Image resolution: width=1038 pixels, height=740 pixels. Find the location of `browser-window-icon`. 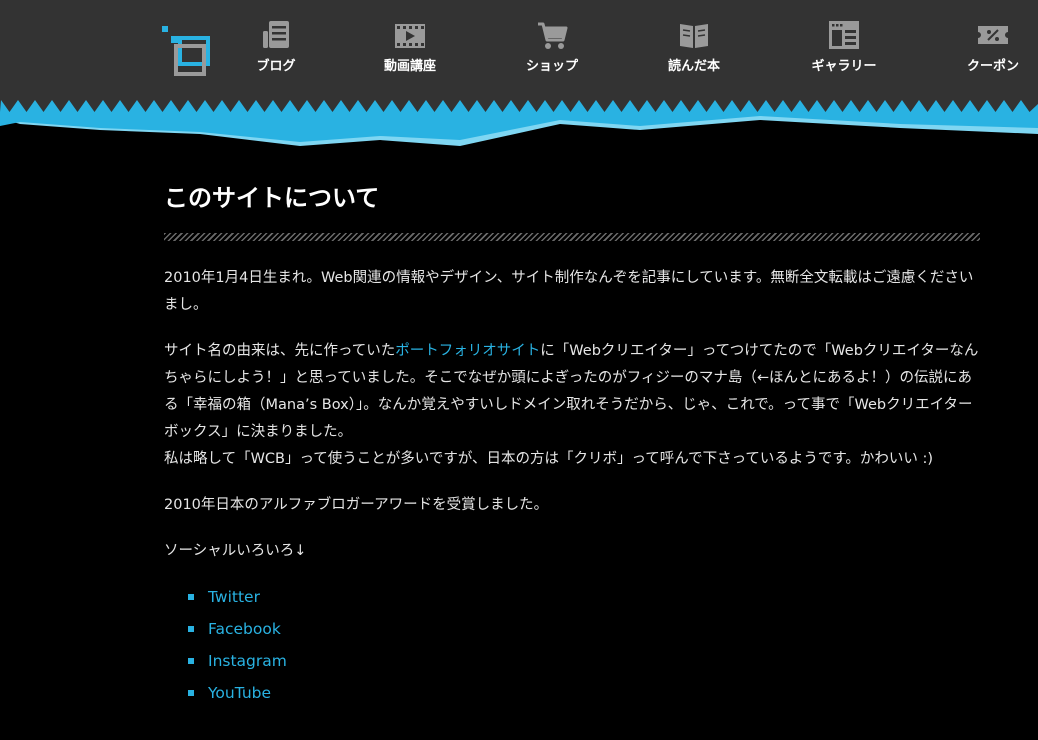

browser-window-icon is located at coordinates (844, 35).